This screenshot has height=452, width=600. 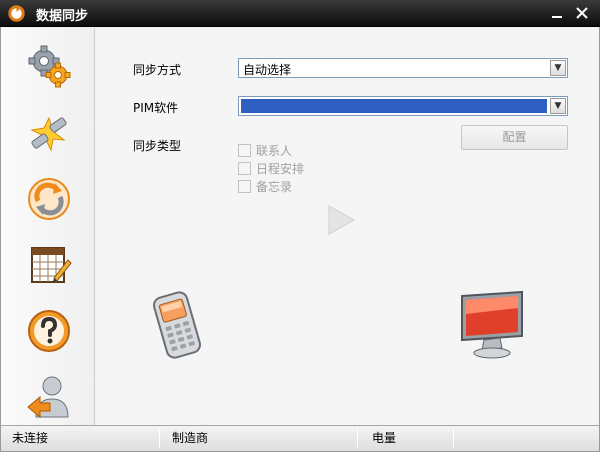 I want to click on pim-label: PIM软件, so click(x=156, y=108).